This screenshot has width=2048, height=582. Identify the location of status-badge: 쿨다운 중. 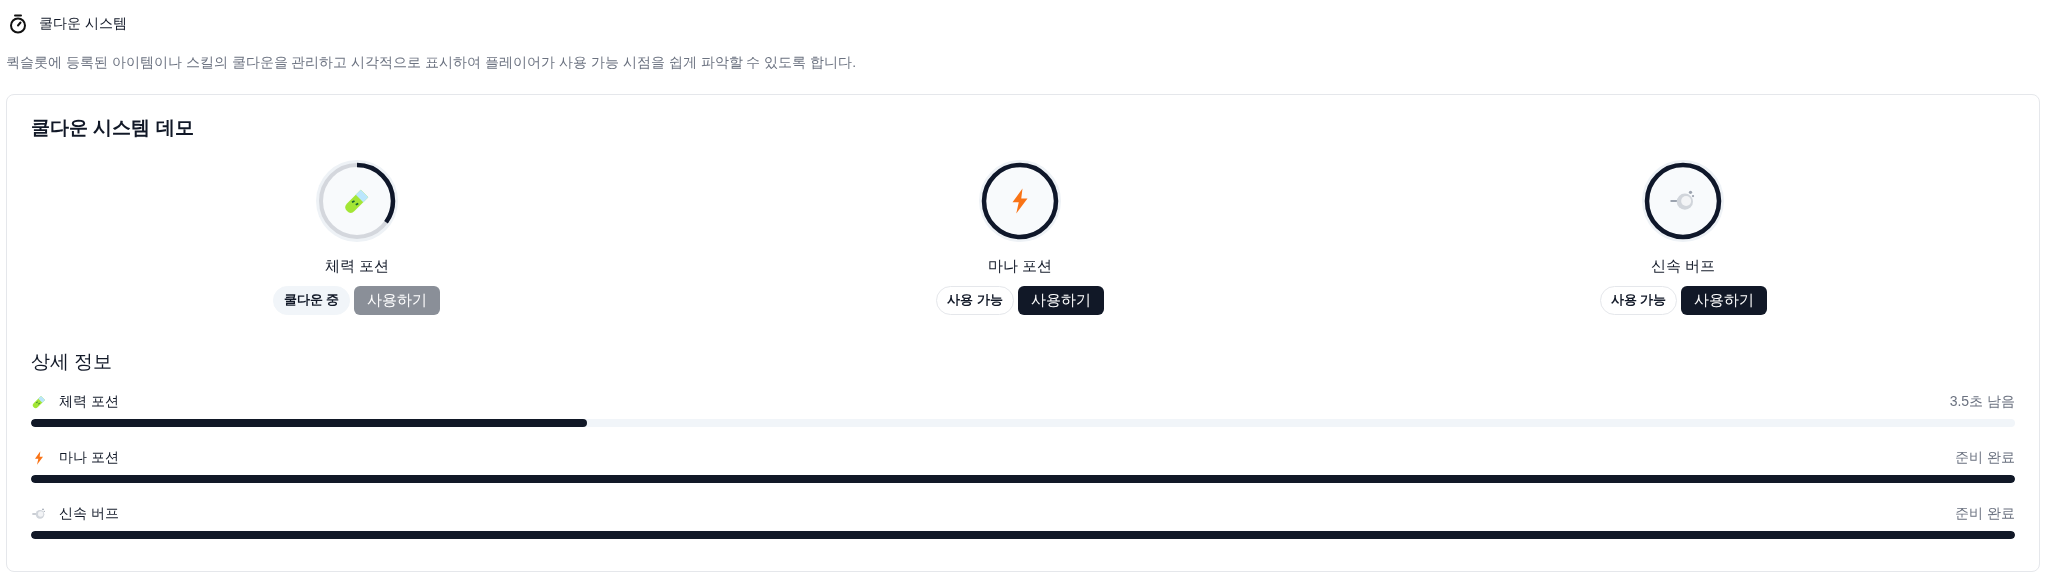
(311, 300).